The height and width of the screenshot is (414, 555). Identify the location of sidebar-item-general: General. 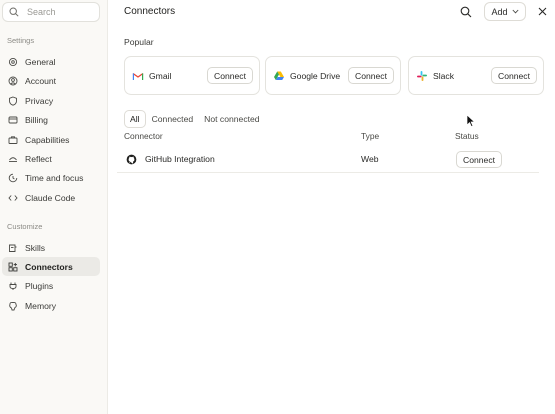
(51, 61).